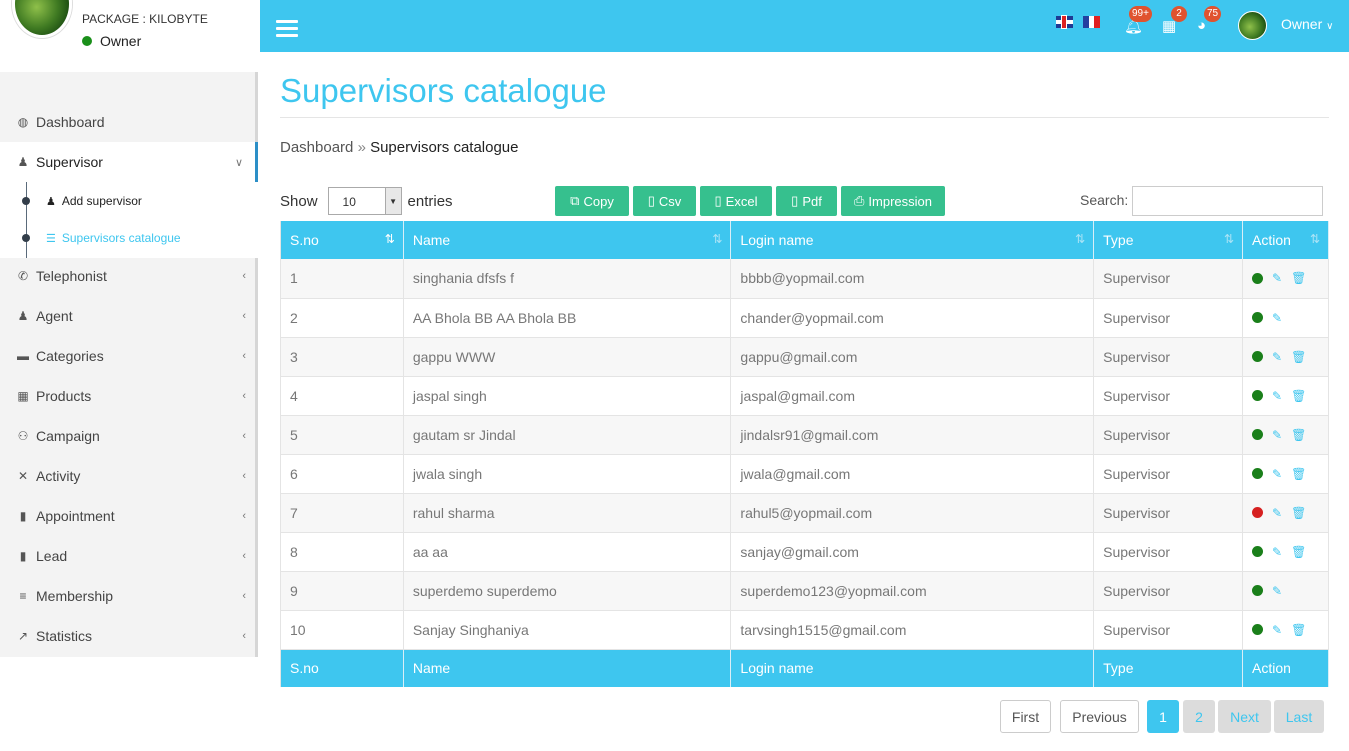  I want to click on sidebar-item-dashboard: ◍ Dashboard, so click(129, 122).